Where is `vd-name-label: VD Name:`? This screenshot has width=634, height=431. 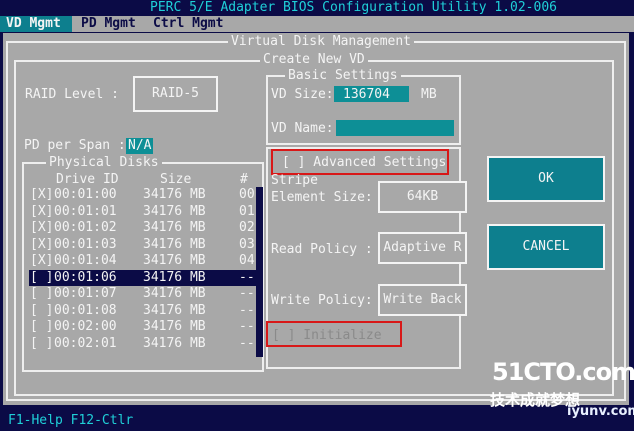
vd-name-label: VD Name: is located at coordinates (302, 128).